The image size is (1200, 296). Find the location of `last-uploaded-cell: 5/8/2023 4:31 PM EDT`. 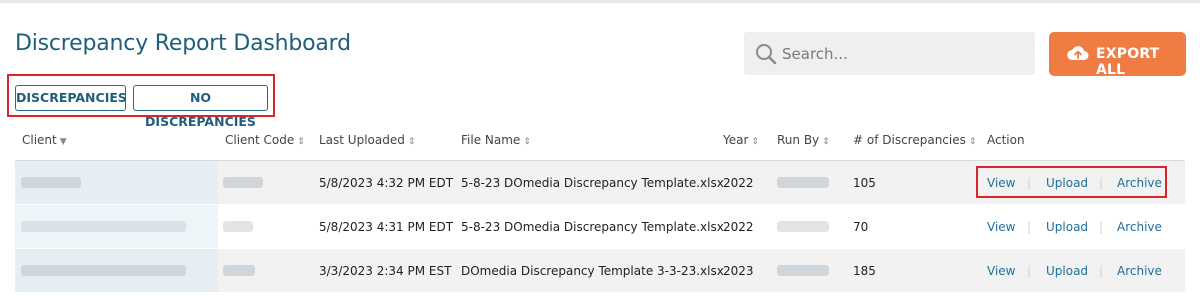

last-uploaded-cell: 5/8/2023 4:31 PM EDT is located at coordinates (386, 227).